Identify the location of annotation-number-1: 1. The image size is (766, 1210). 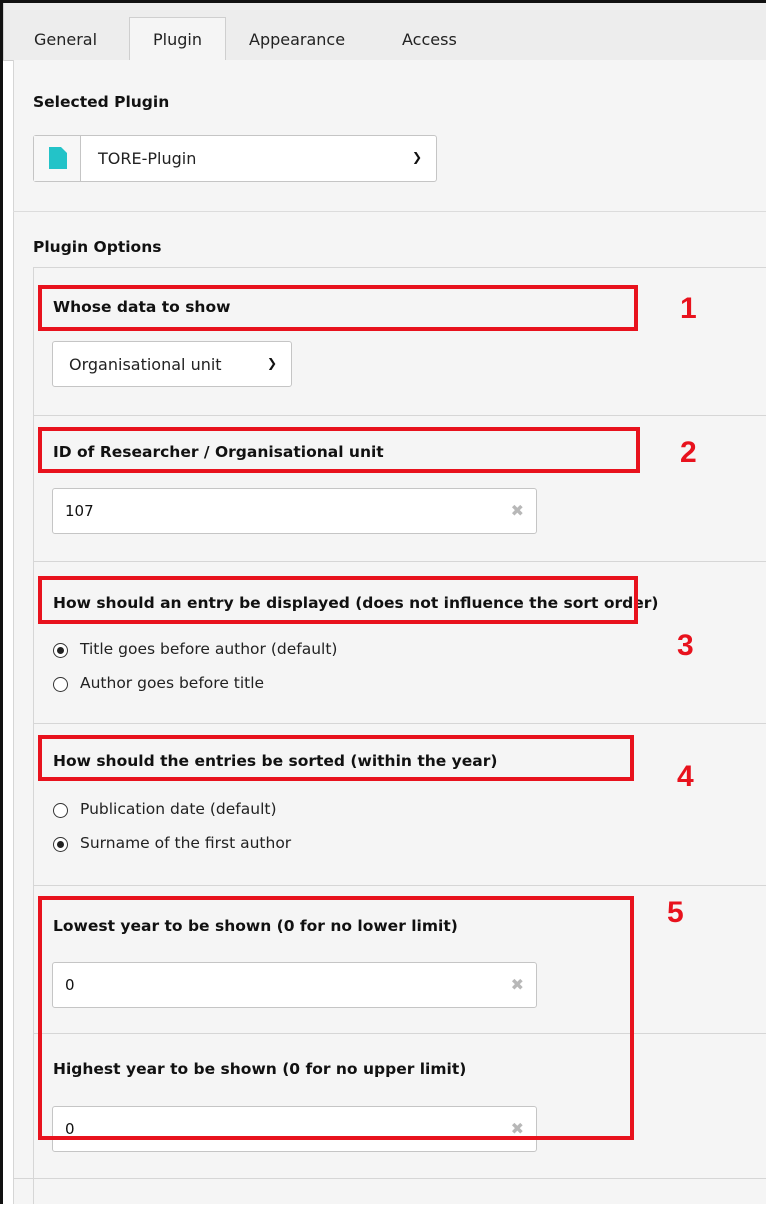
(688, 308).